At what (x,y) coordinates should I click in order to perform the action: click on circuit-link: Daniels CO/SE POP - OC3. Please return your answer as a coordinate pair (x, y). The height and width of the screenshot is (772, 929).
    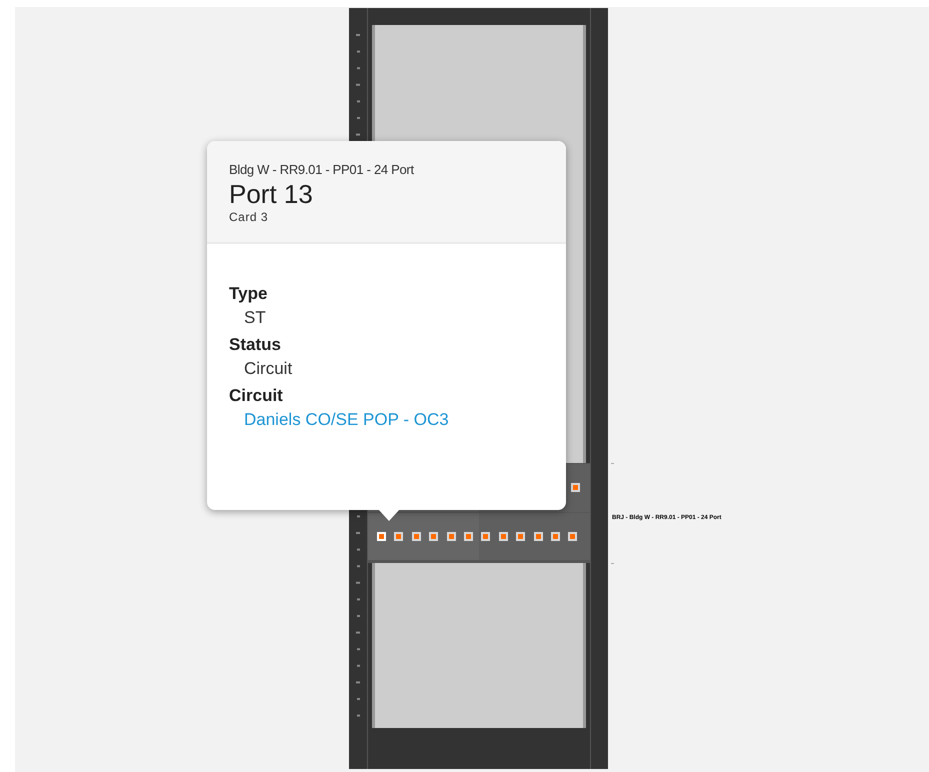
    Looking at the image, I should click on (346, 420).